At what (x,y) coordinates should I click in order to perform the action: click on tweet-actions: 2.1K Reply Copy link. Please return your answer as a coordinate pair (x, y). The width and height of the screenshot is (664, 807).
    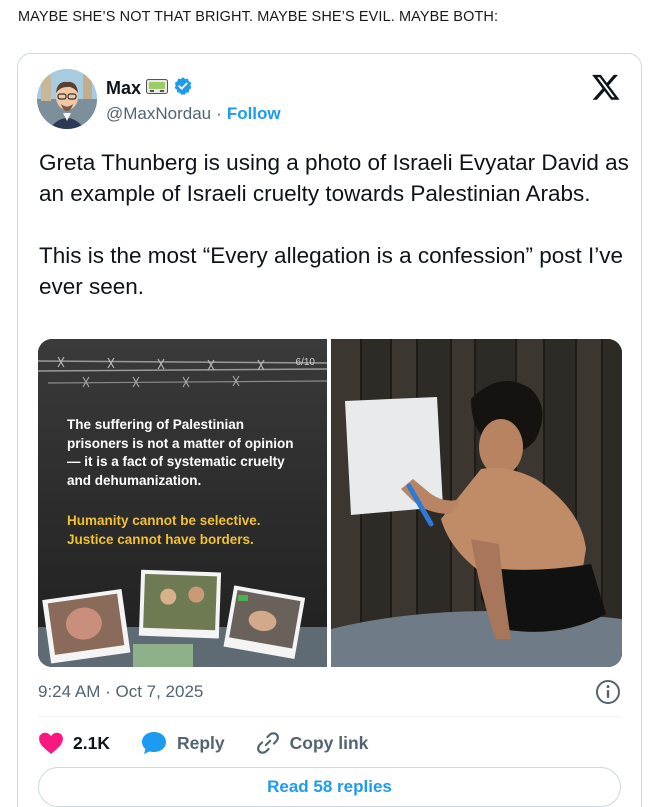
    Looking at the image, I should click on (218, 743).